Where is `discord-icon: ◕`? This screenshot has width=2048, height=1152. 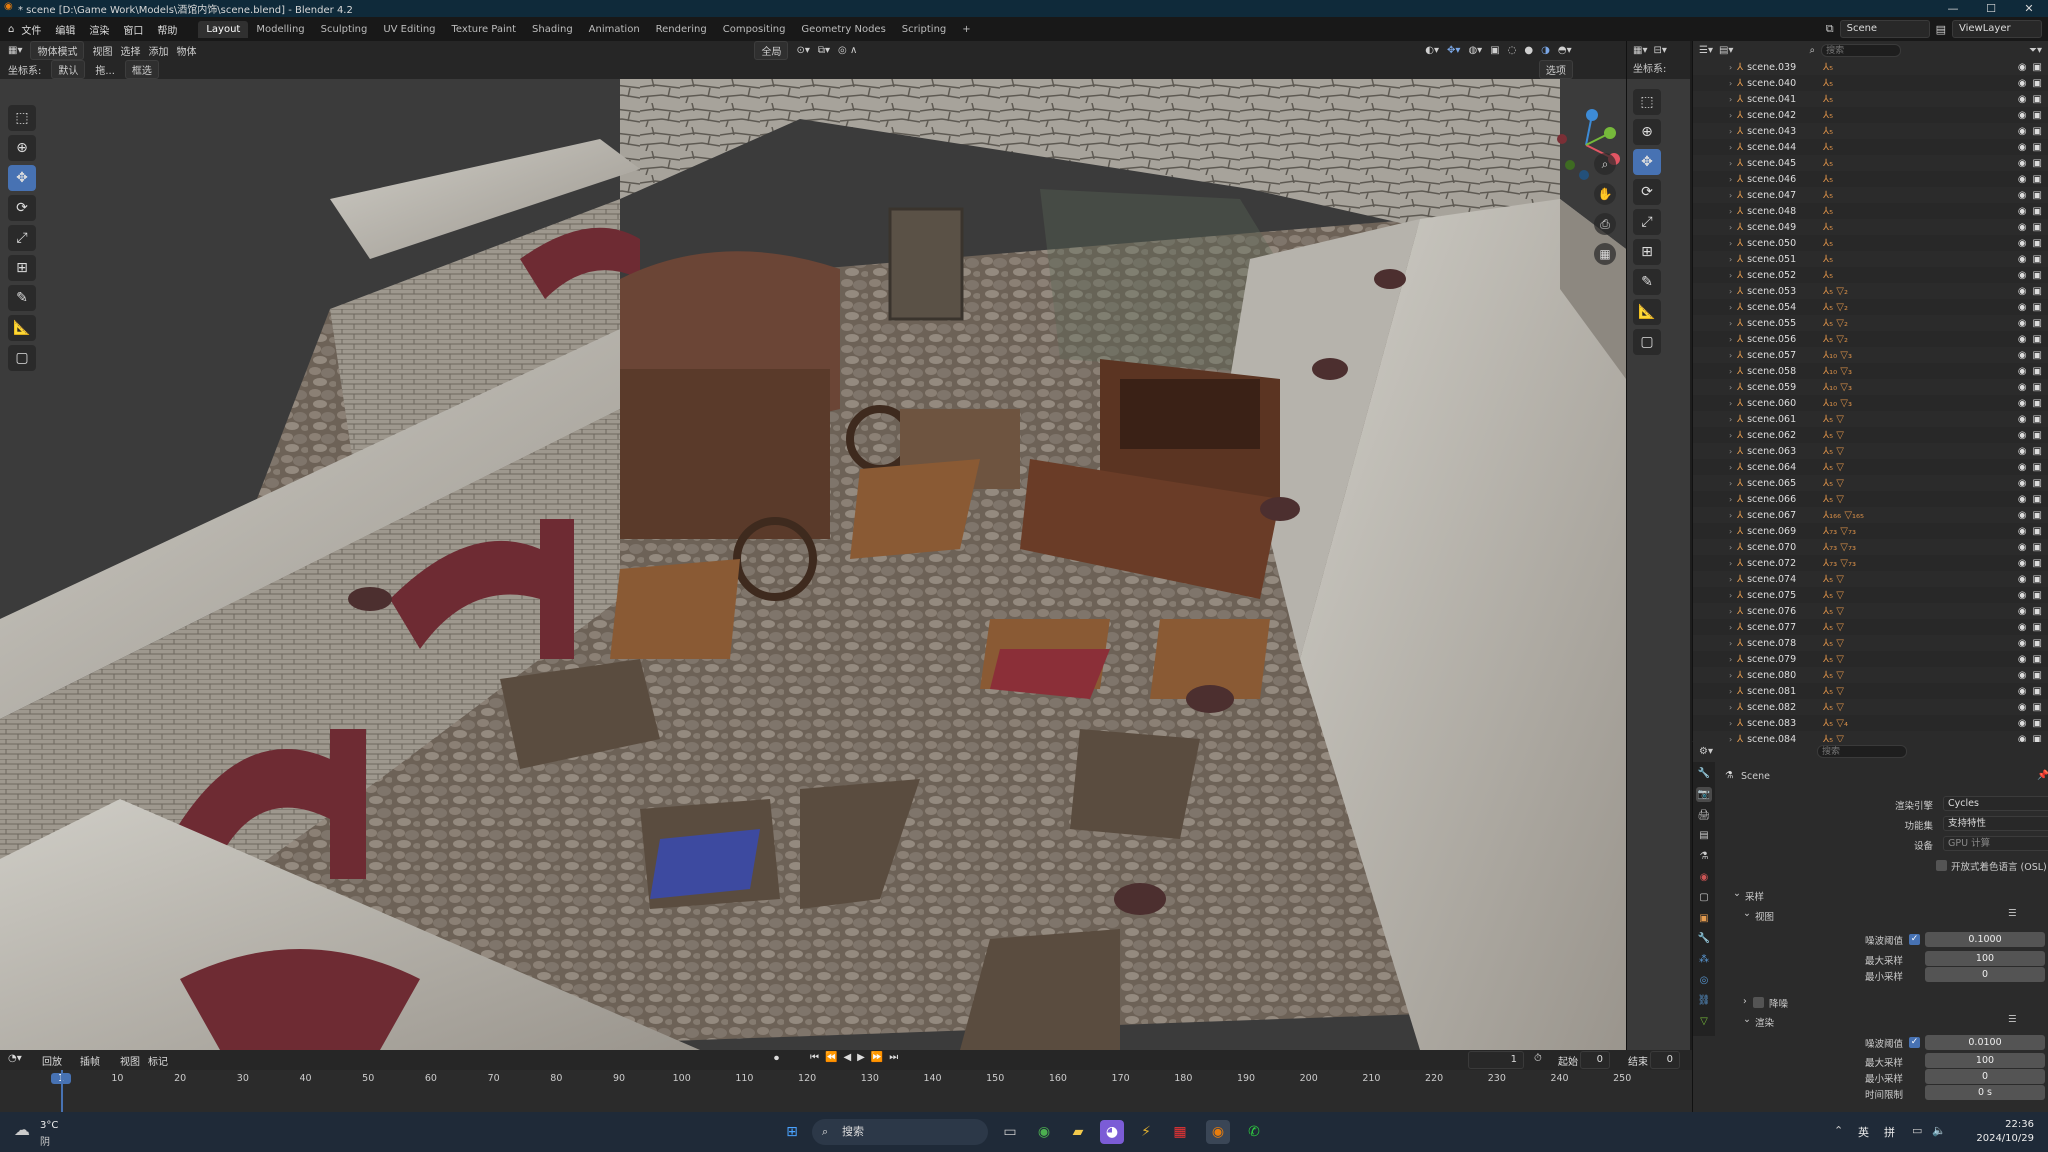 discord-icon: ◕ is located at coordinates (1112, 1132).